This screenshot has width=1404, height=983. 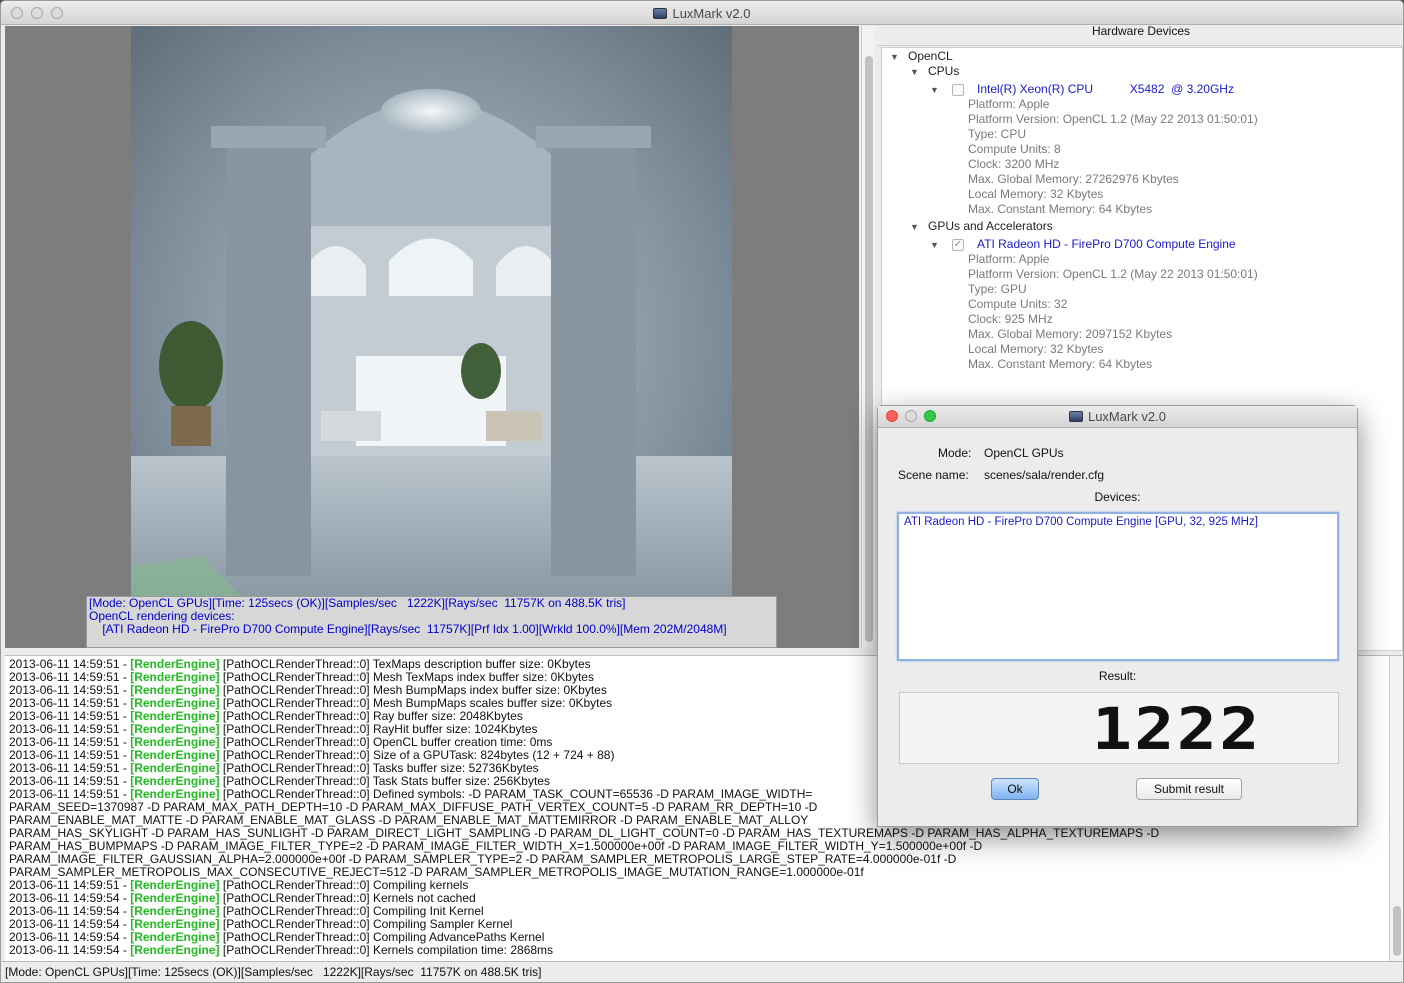 What do you see at coordinates (1018, 304) in the screenshot?
I see `gpu-info-compute-units: Compute Units: 32` at bounding box center [1018, 304].